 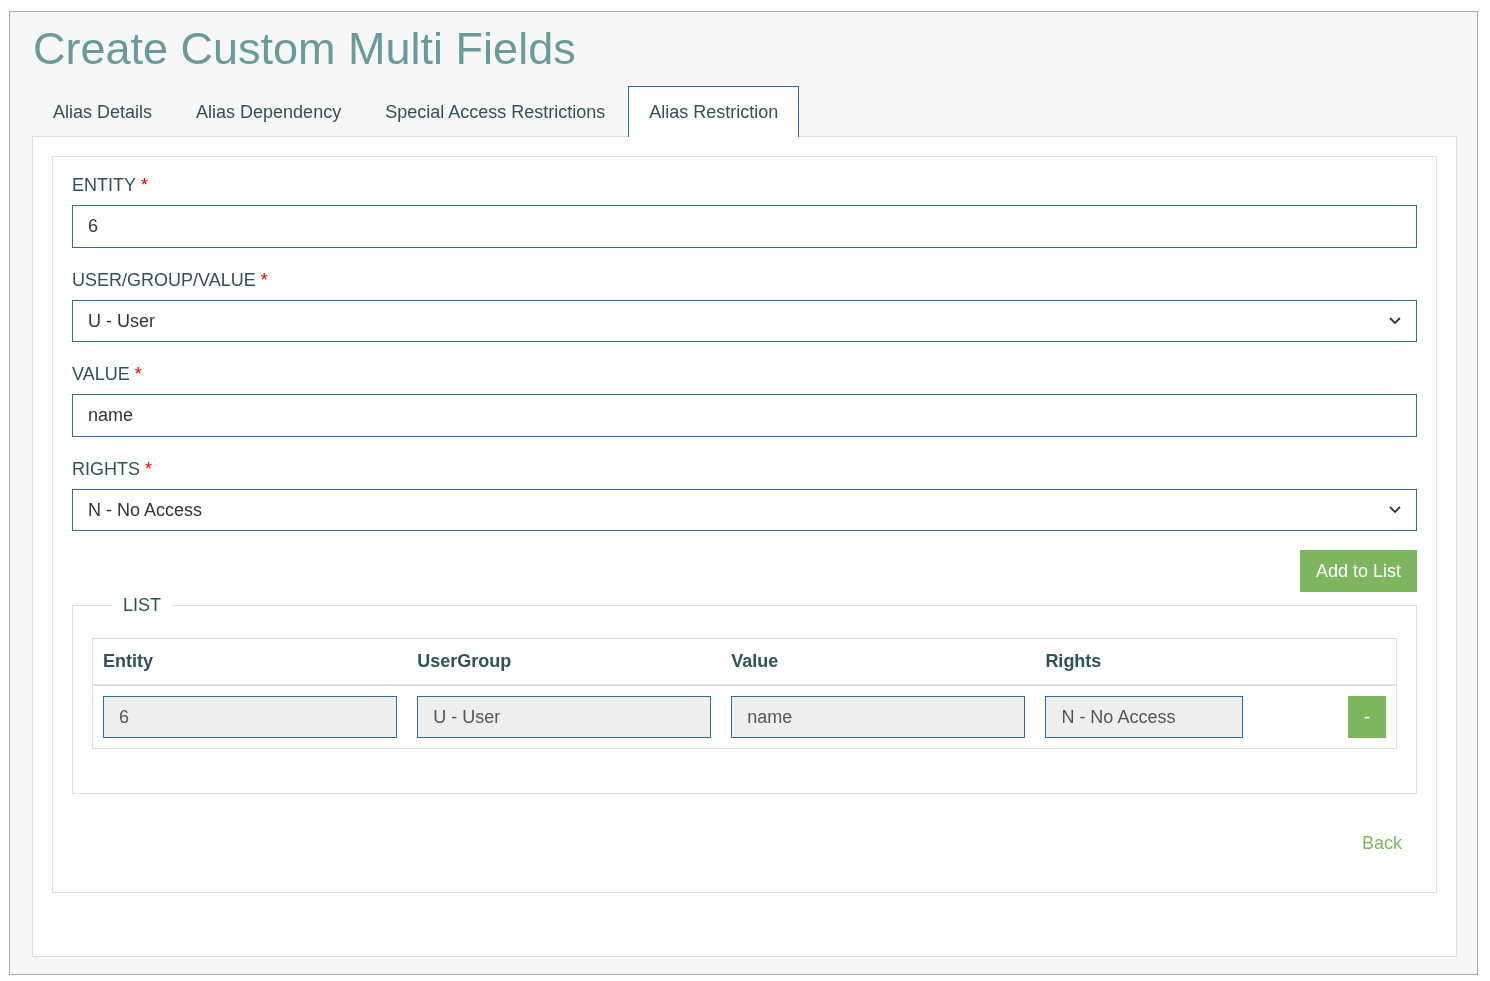 What do you see at coordinates (269, 111) in the screenshot?
I see `tab: Alias Dependency` at bounding box center [269, 111].